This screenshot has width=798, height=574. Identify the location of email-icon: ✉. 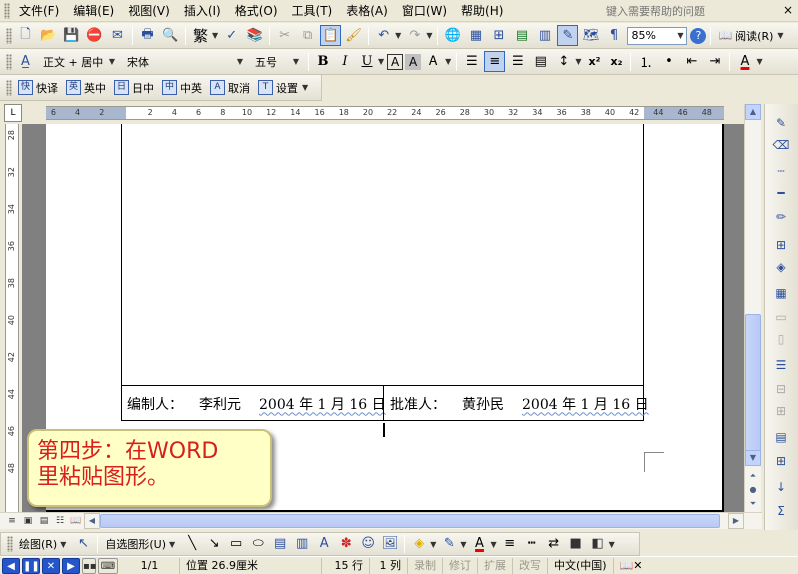
(117, 35).